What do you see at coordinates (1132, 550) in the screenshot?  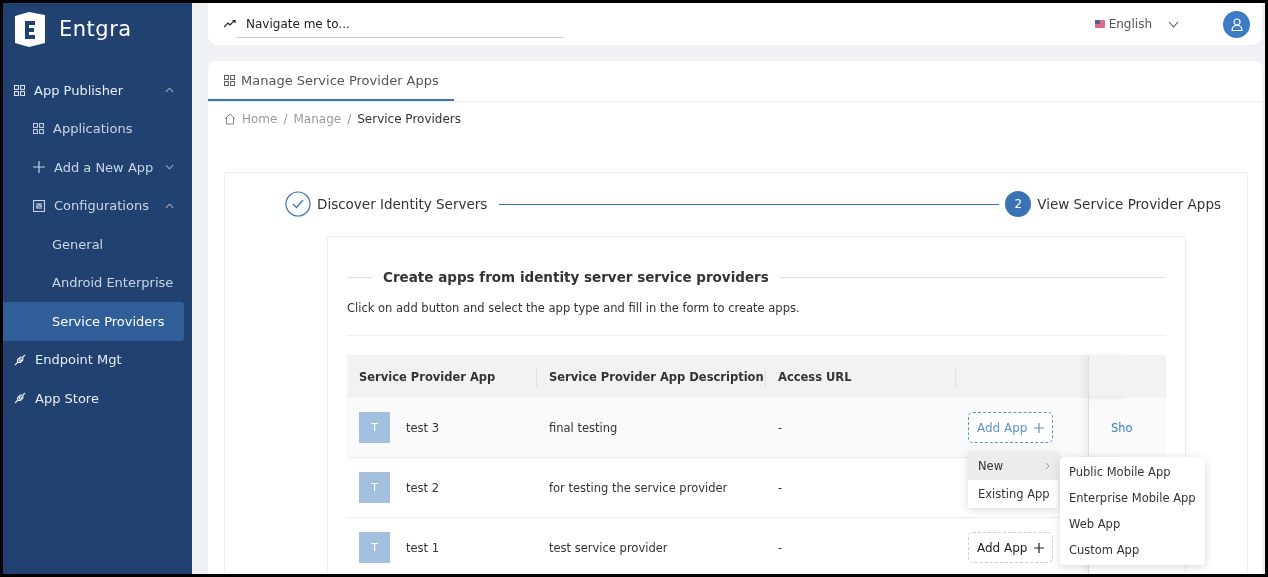 I see `menu-item: Custom App` at bounding box center [1132, 550].